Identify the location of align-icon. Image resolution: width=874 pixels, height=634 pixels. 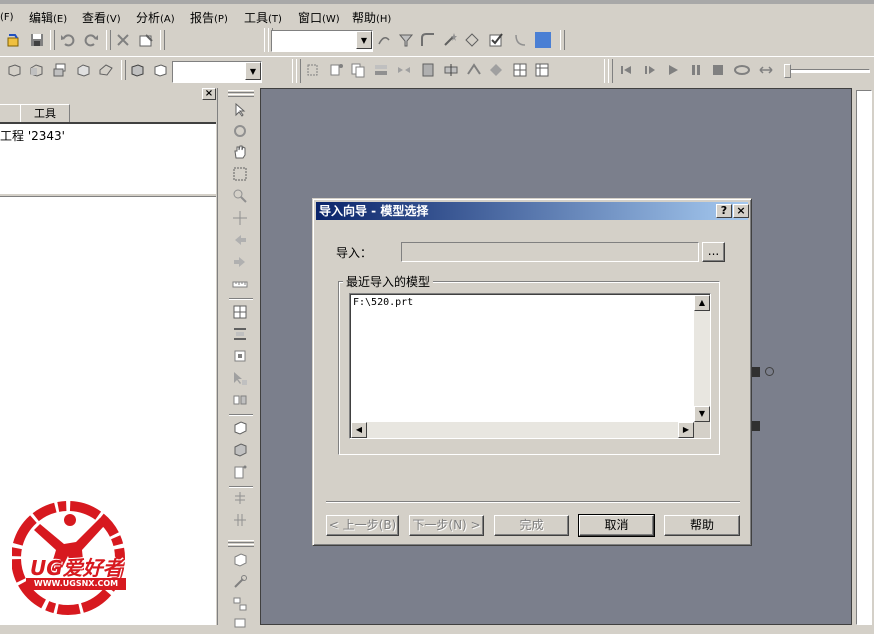
(240, 334).